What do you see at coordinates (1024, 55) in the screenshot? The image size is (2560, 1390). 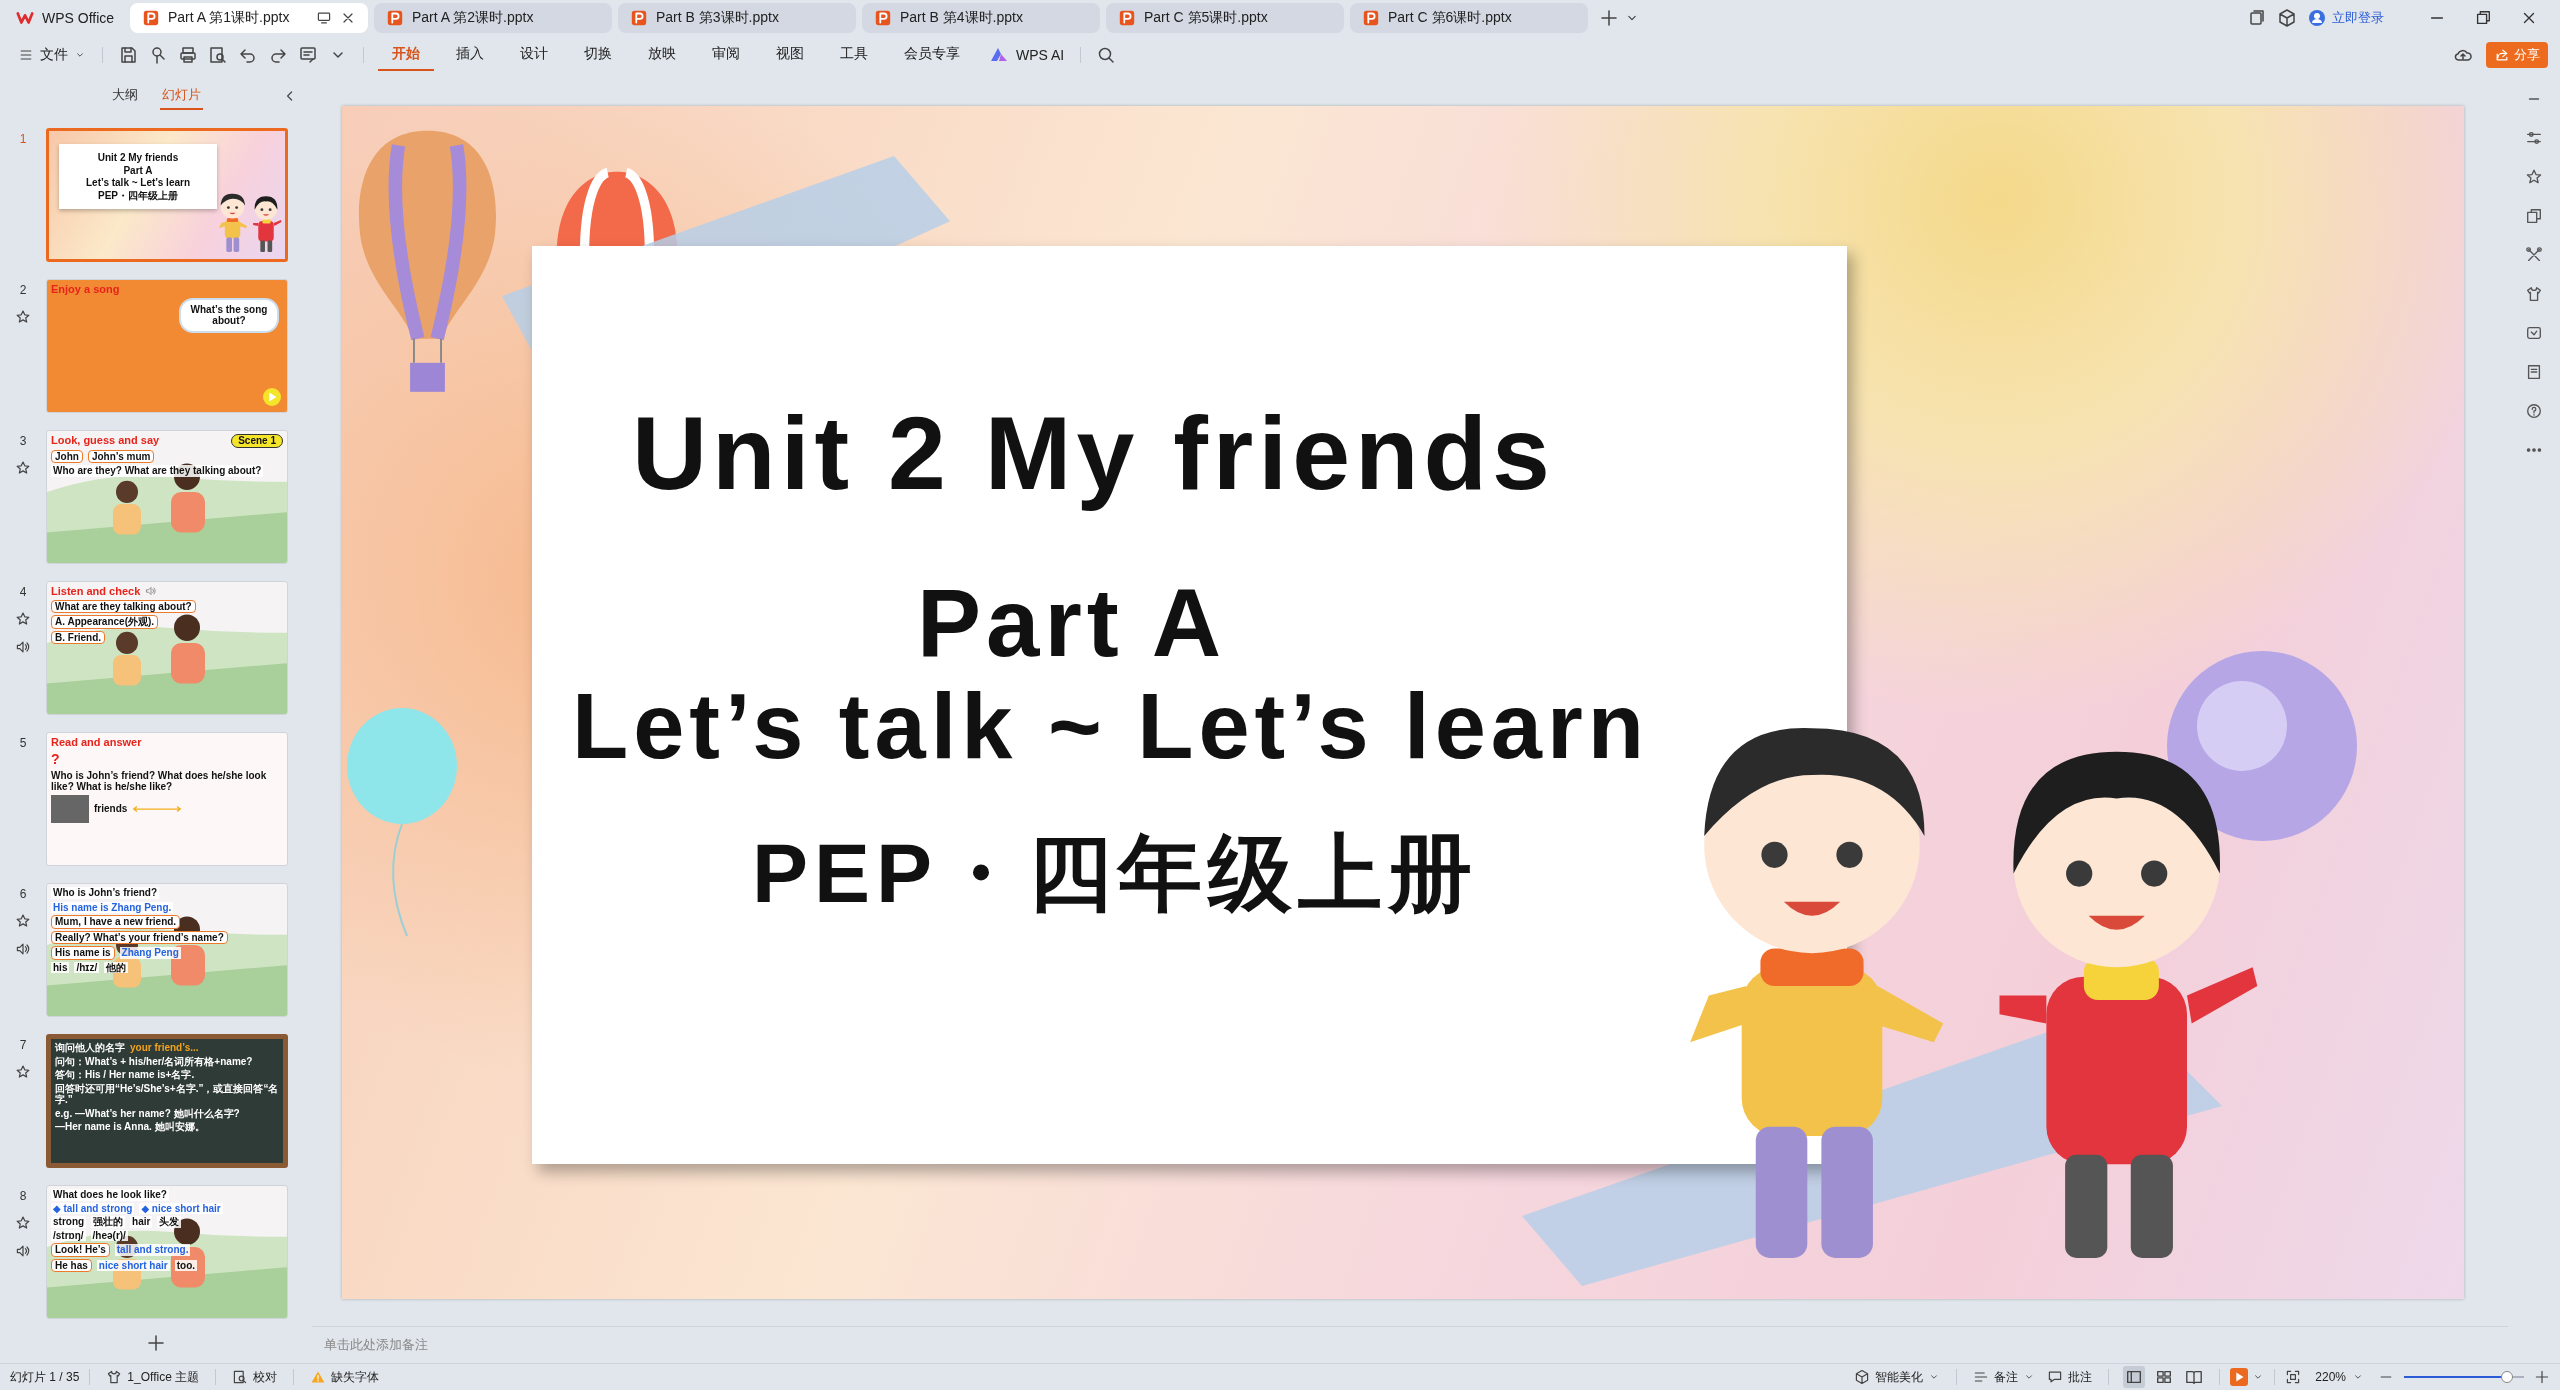 I see `ai-button: WPS AI` at bounding box center [1024, 55].